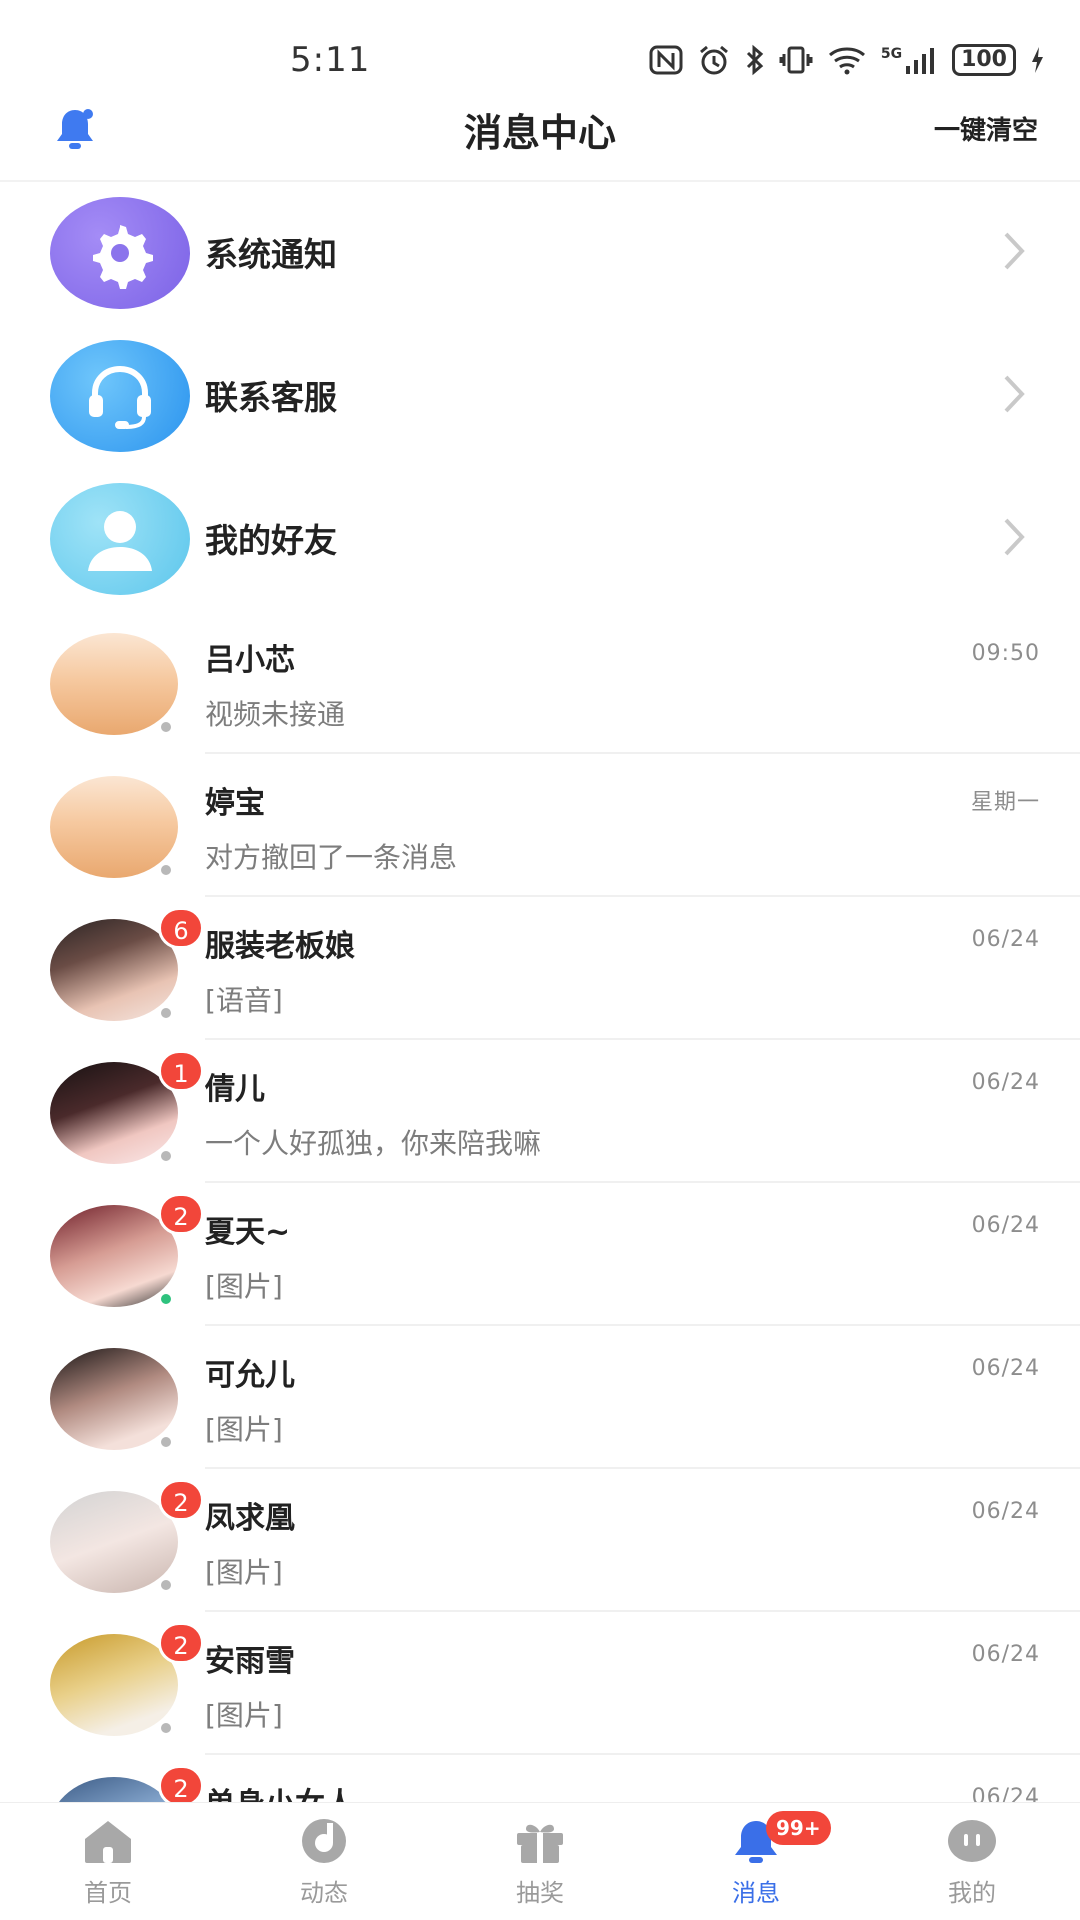 The width and height of the screenshot is (1080, 1920). What do you see at coordinates (540, 1540) in the screenshot?
I see `conversation-row: 2 凤求凰 [图片] 06/24` at bounding box center [540, 1540].